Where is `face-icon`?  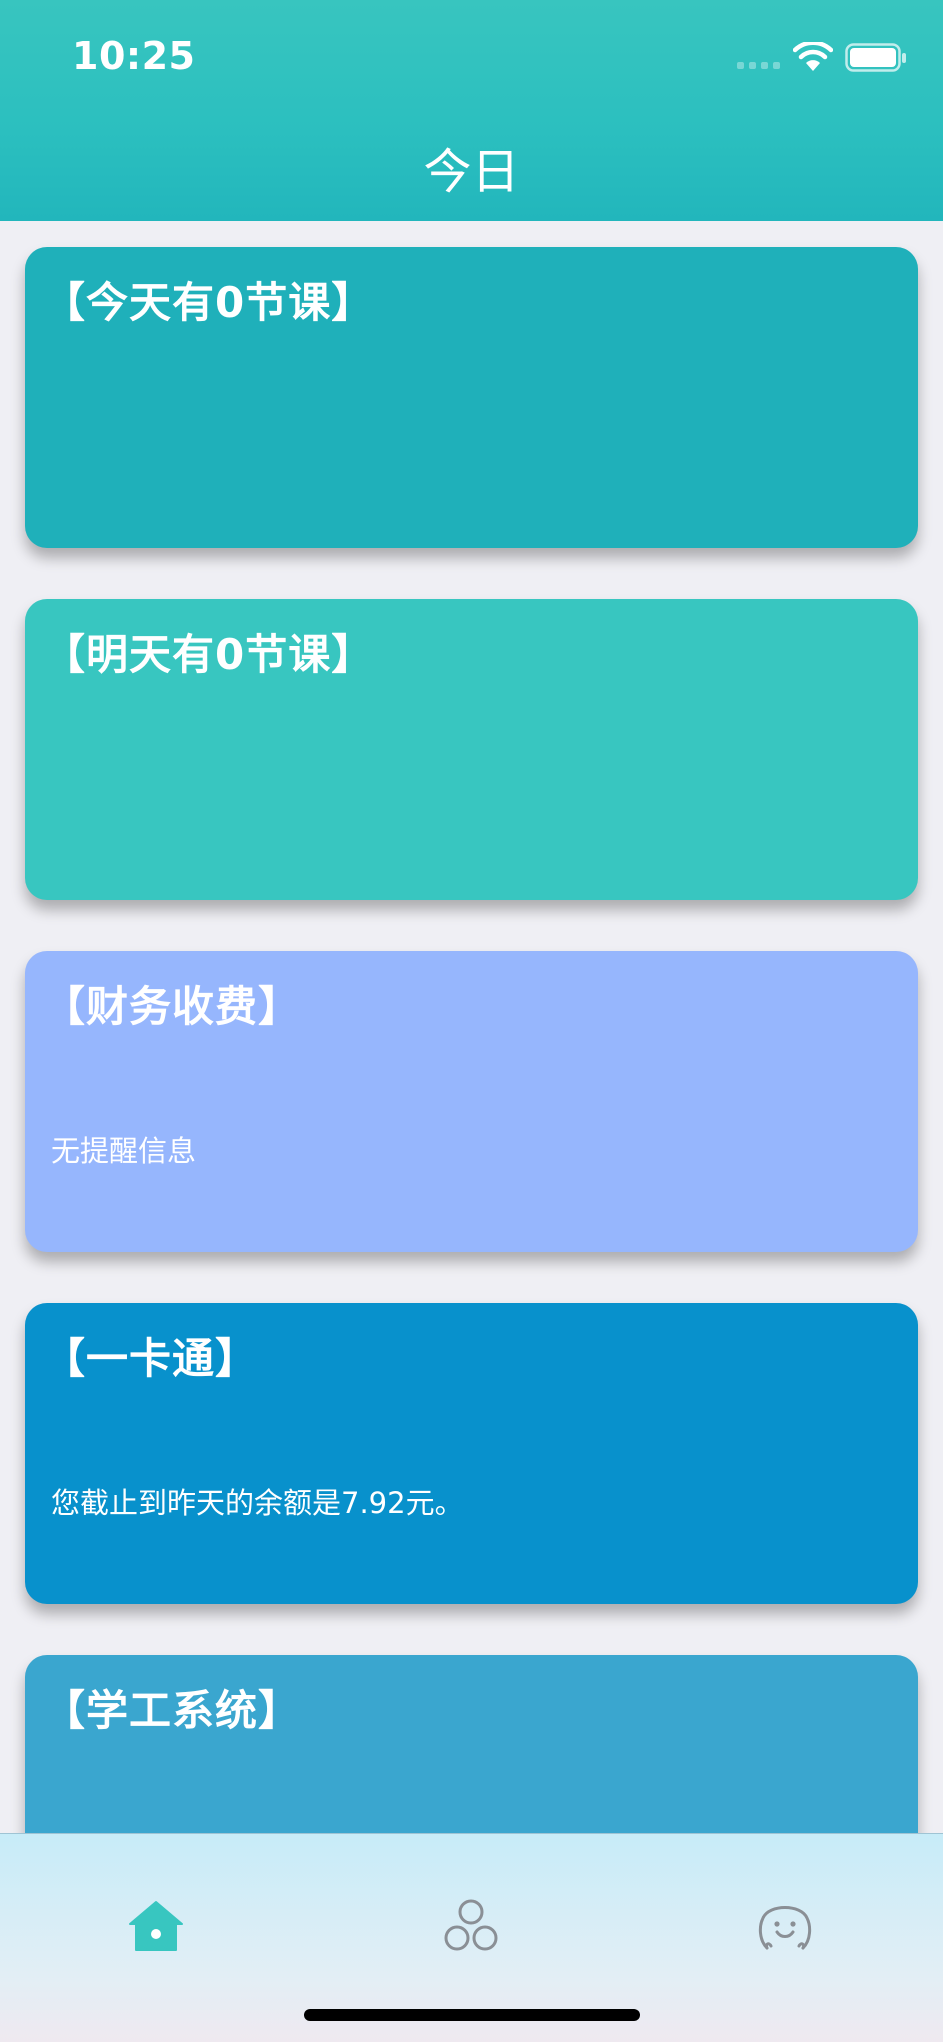
face-icon is located at coordinates (785, 1928).